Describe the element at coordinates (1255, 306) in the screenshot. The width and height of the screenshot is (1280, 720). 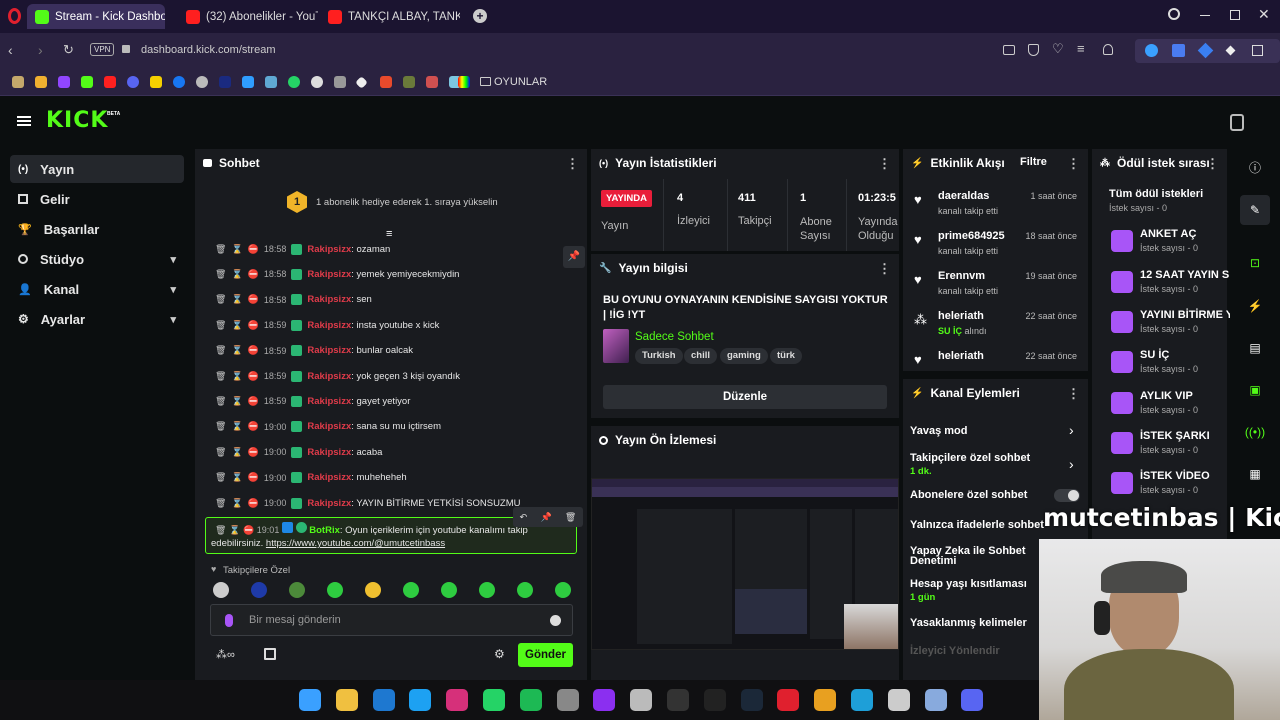
I see `lightning-rail-icon: ⚡` at that location.